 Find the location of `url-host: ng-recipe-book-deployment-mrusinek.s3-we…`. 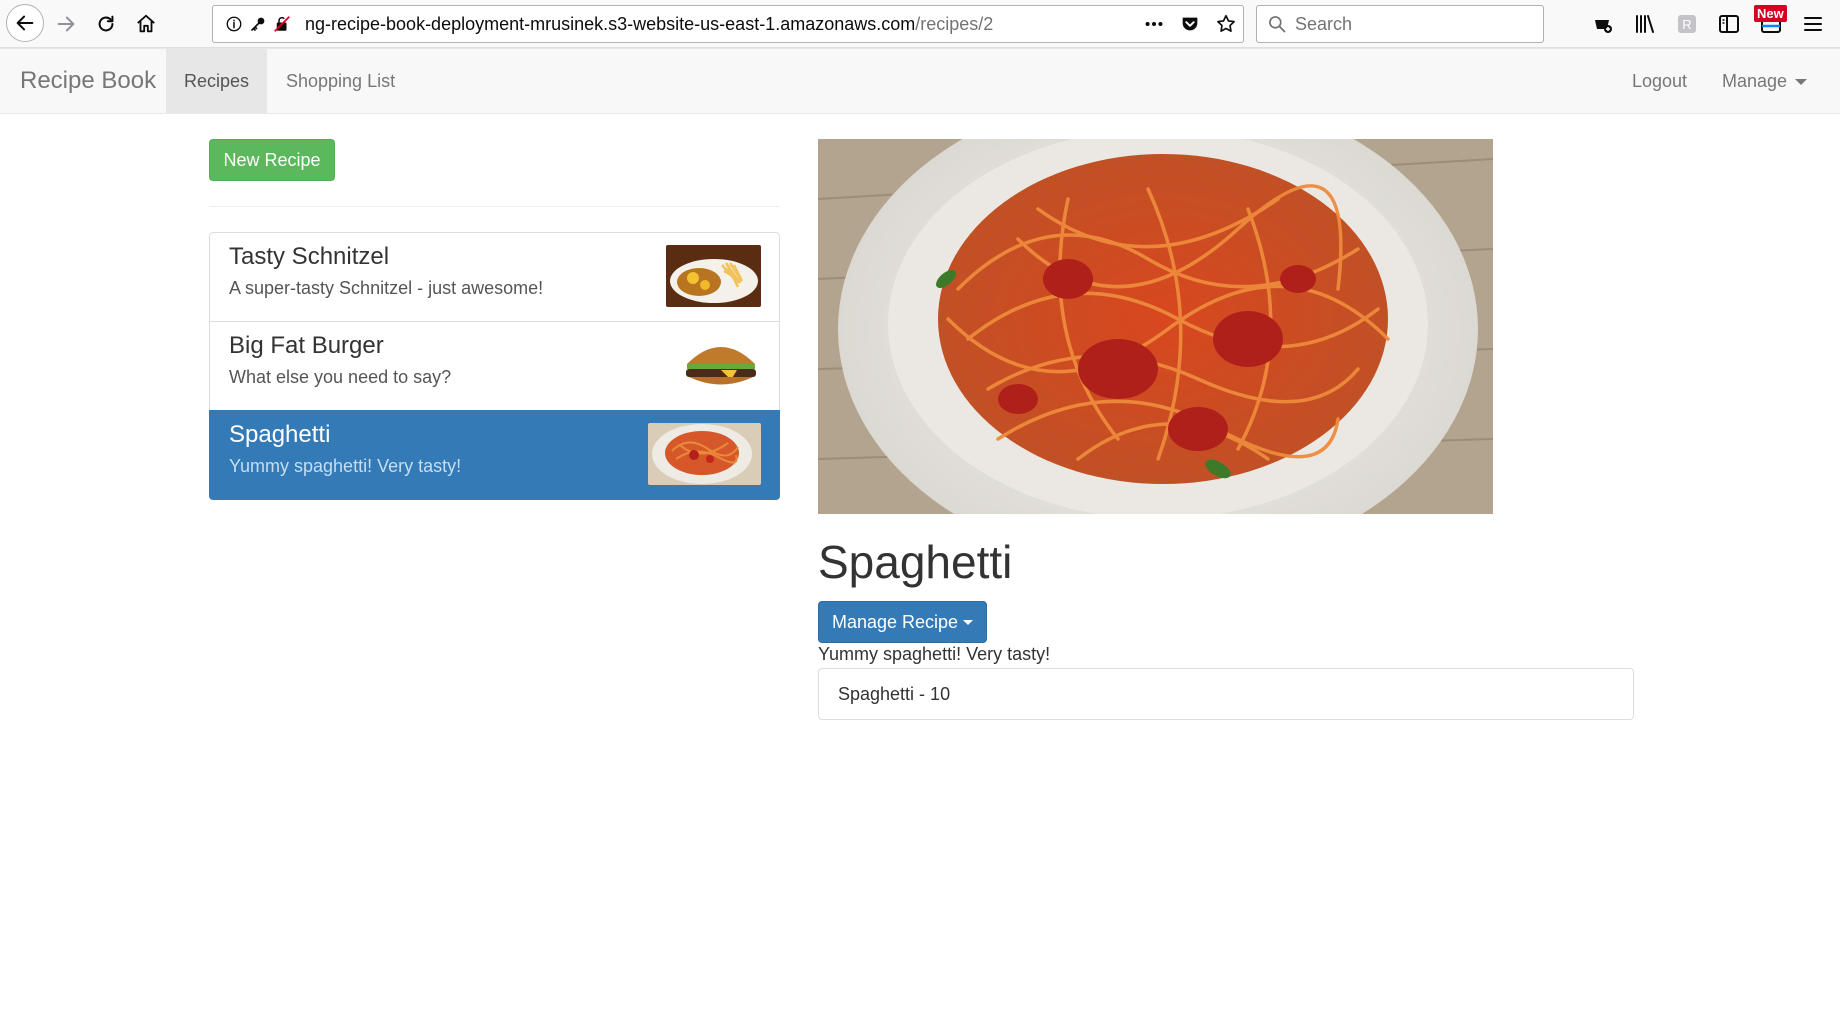

url-host: ng-recipe-book-deployment-mrusinek.s3-we… is located at coordinates (610, 23).